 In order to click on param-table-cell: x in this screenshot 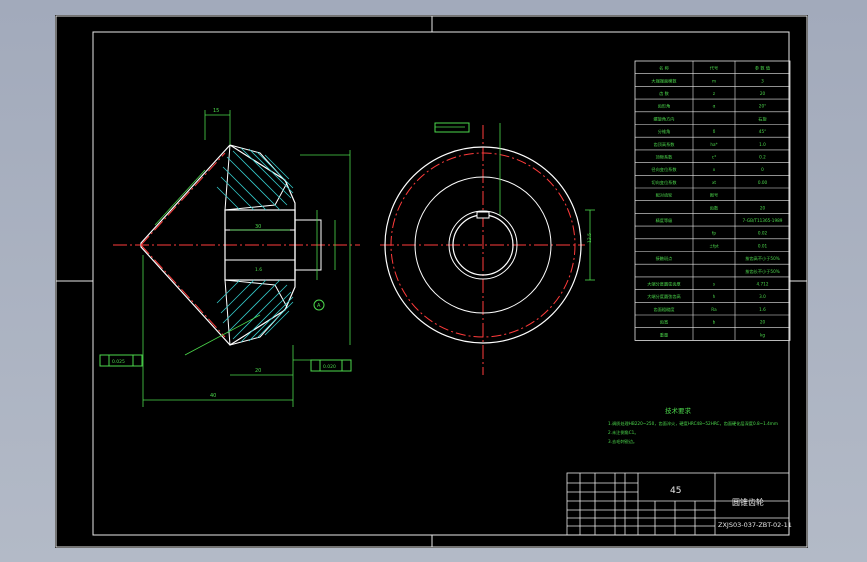, I will do `click(714, 169)`.